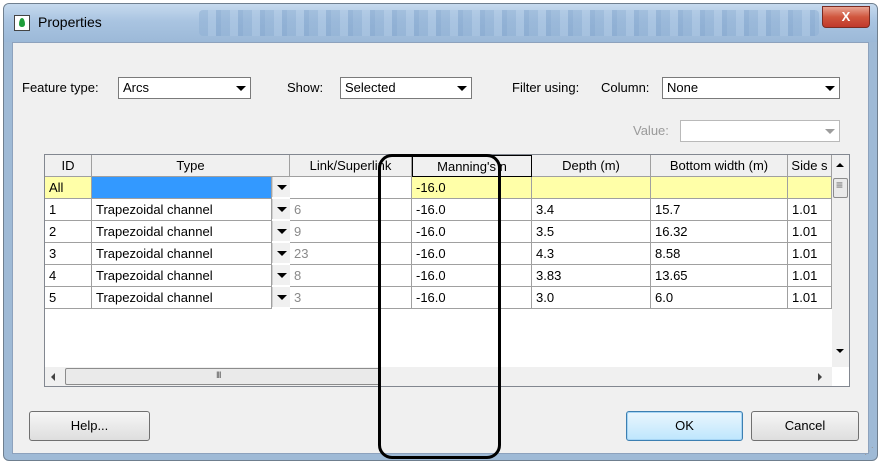 This screenshot has height=465, width=882. What do you see at coordinates (472, 188) in the screenshot?
I see `all-row-manning: -16.0` at bounding box center [472, 188].